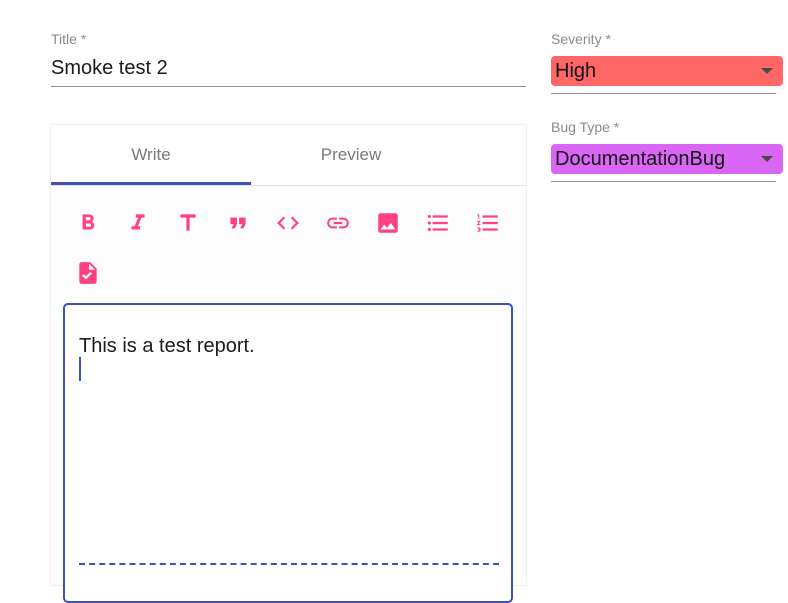 The image size is (788, 603). What do you see at coordinates (388, 223) in the screenshot?
I see `image-icon` at bounding box center [388, 223].